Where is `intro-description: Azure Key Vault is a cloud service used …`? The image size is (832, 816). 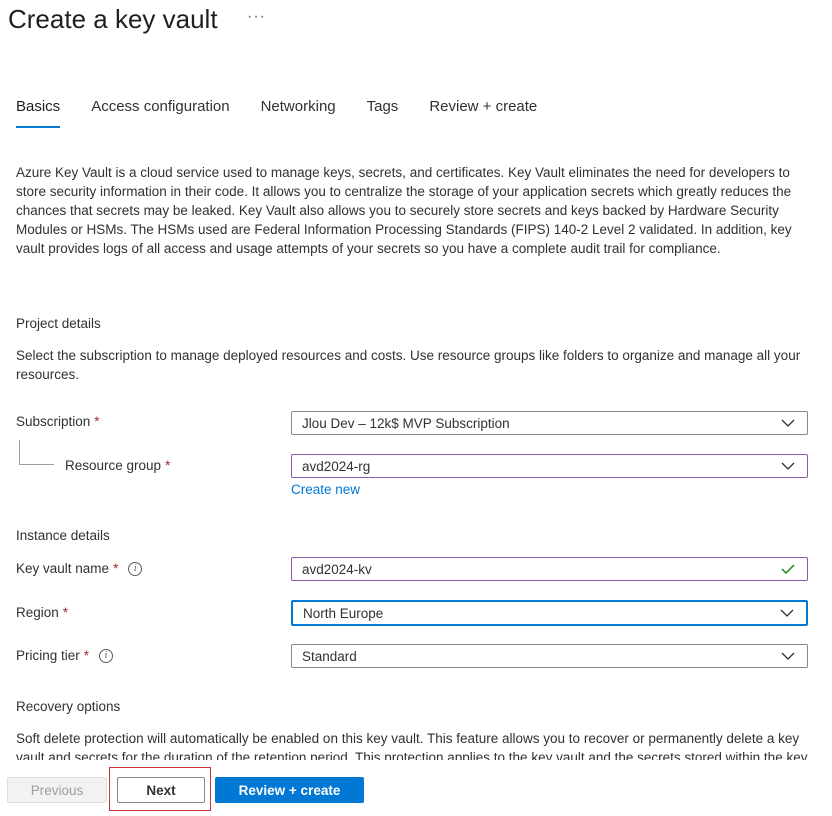 intro-description: Azure Key Vault is a cloud service used … is located at coordinates (404, 210).